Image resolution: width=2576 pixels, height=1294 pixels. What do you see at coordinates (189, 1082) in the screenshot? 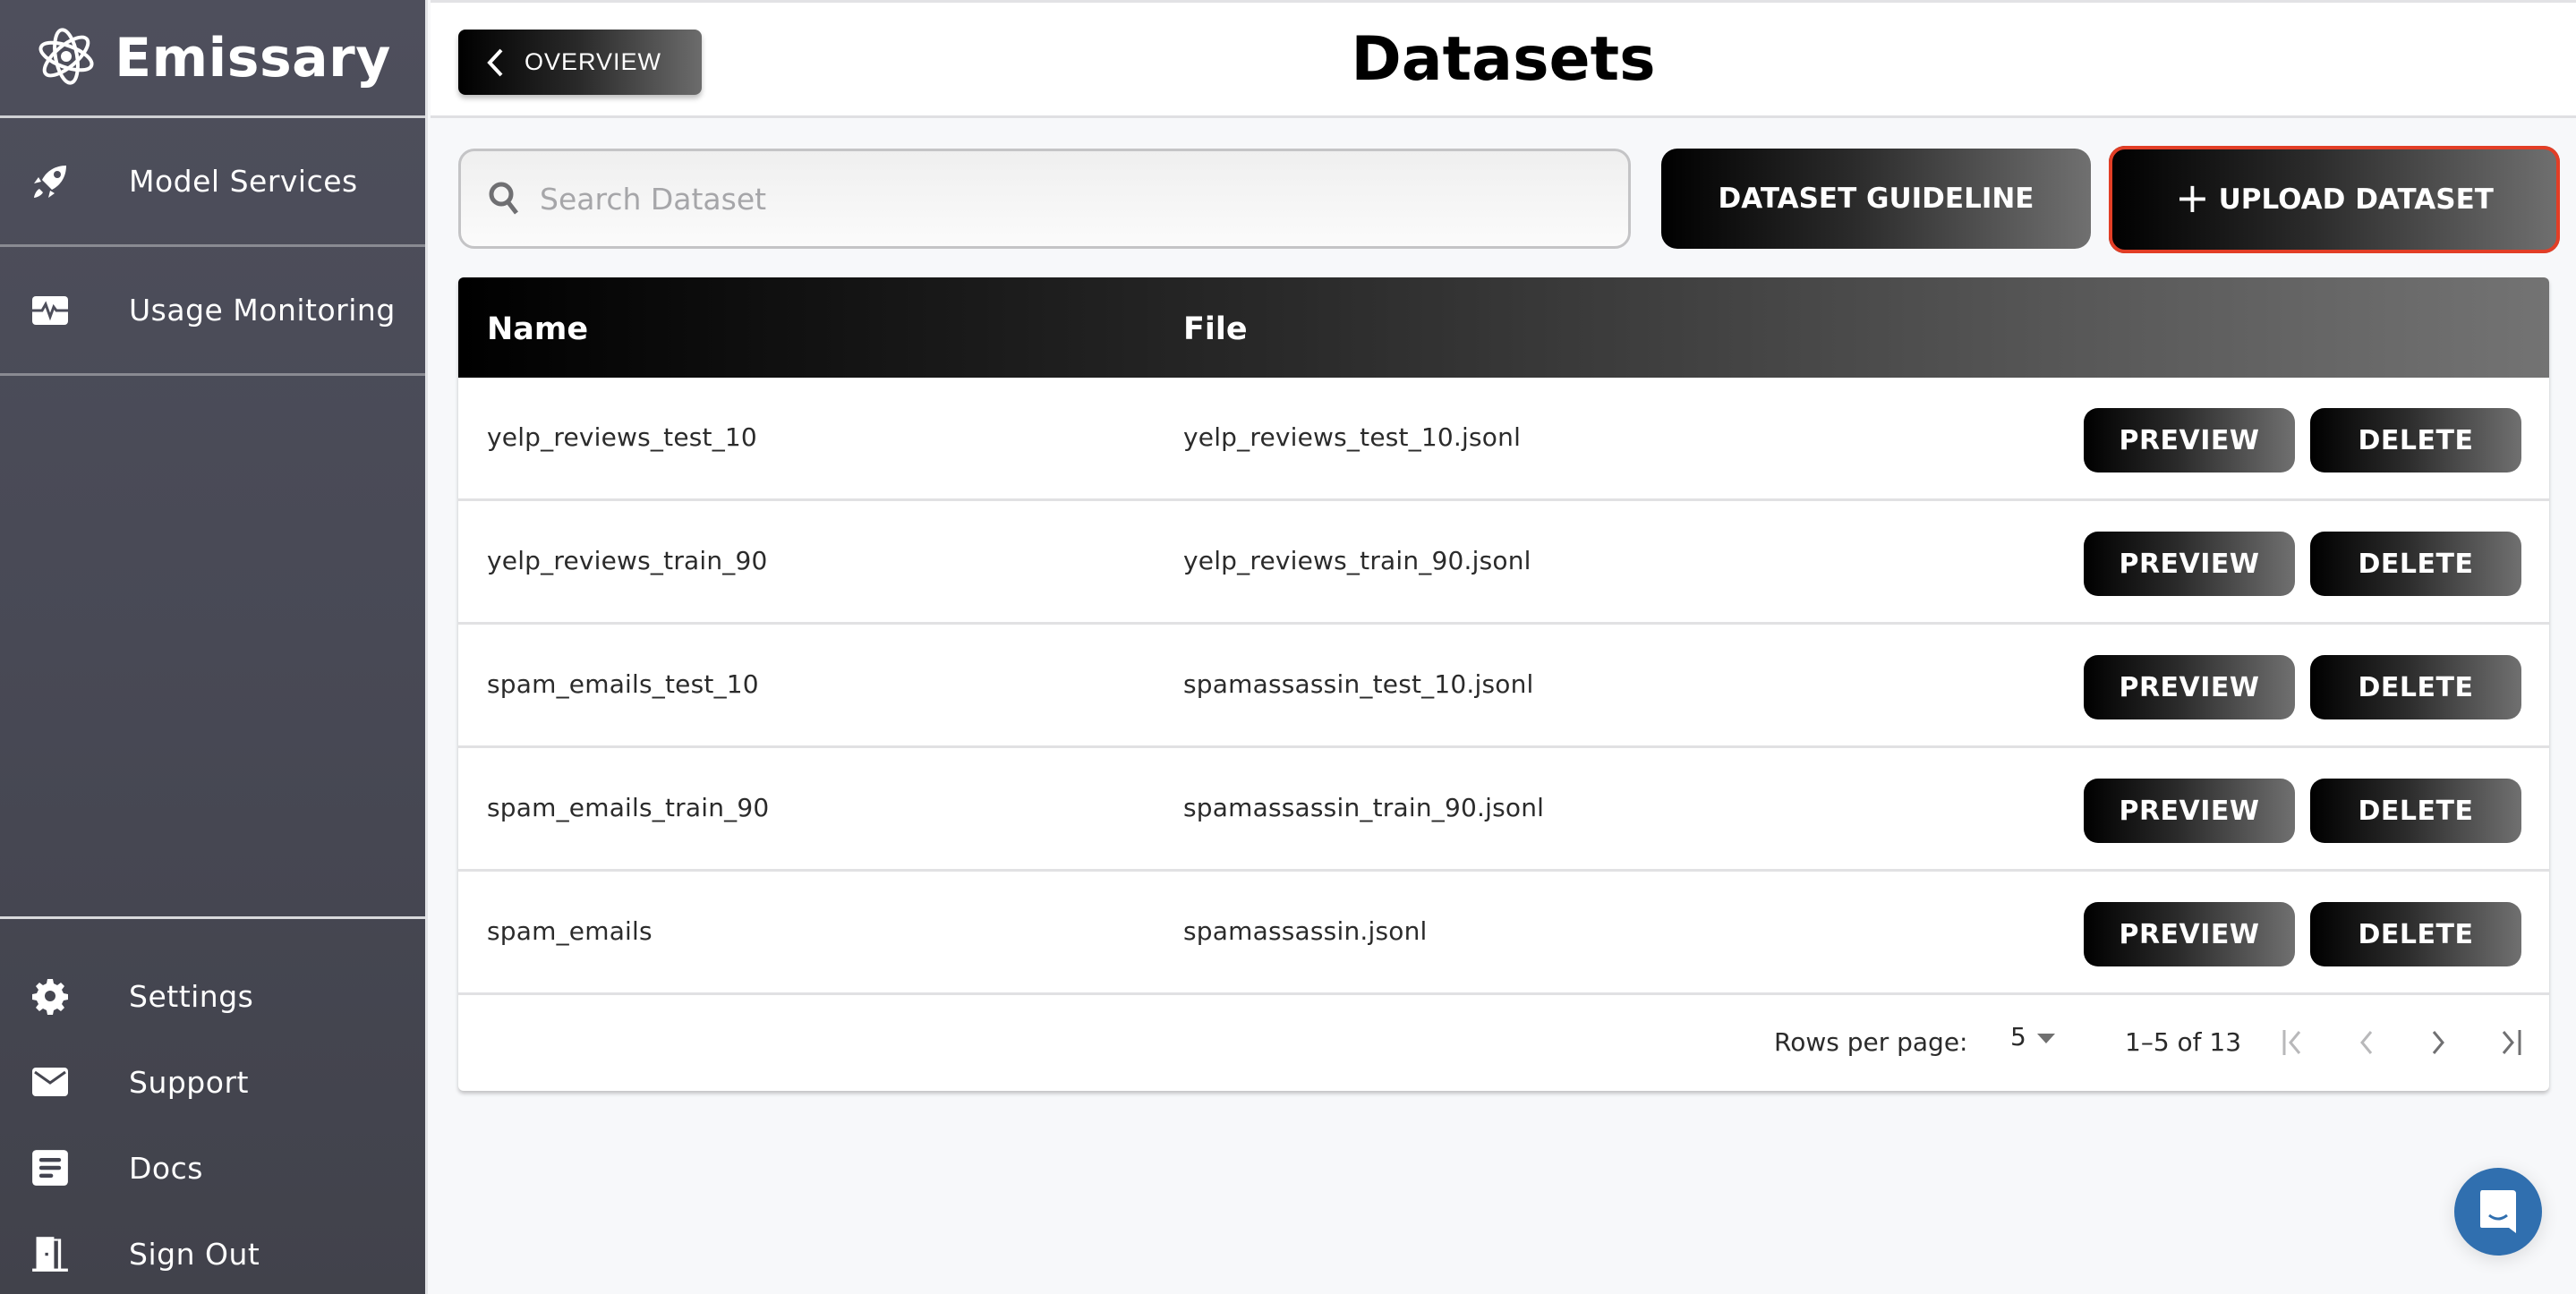
I see `sidebar-item-label: Support` at bounding box center [189, 1082].